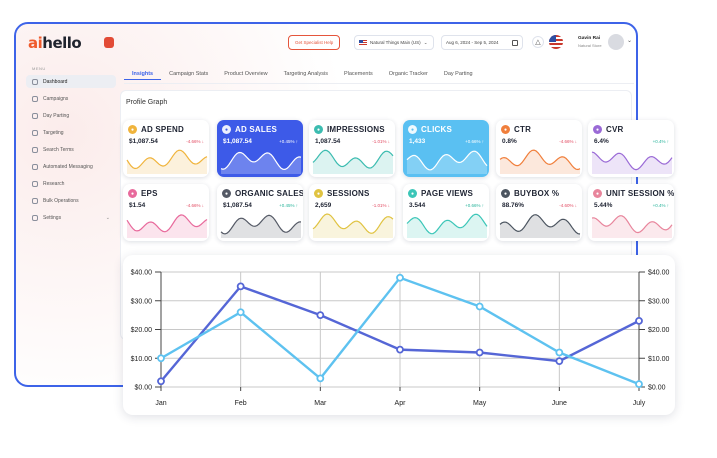  I want to click on logo-suffix: hello, so click(62, 43).